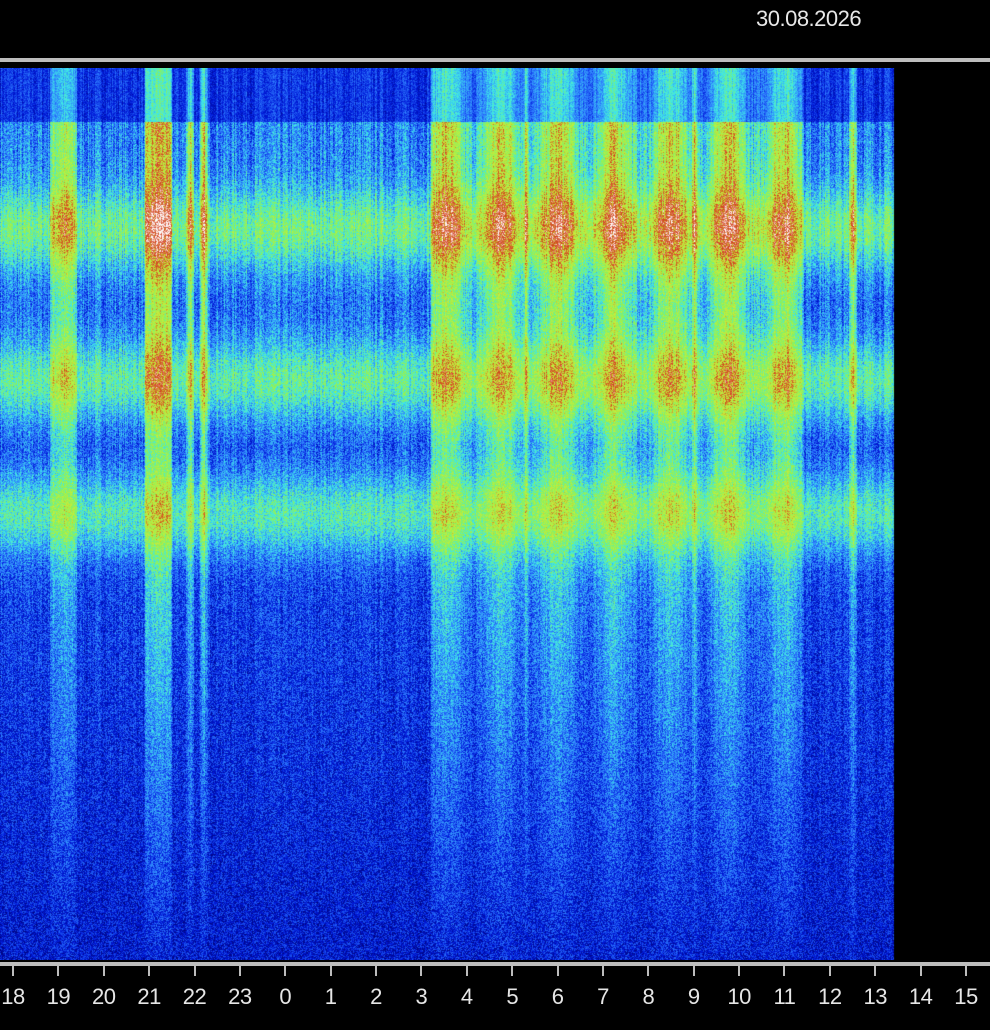 This screenshot has width=990, height=1030. What do you see at coordinates (830, 996) in the screenshot?
I see `axis-tick-label: 12` at bounding box center [830, 996].